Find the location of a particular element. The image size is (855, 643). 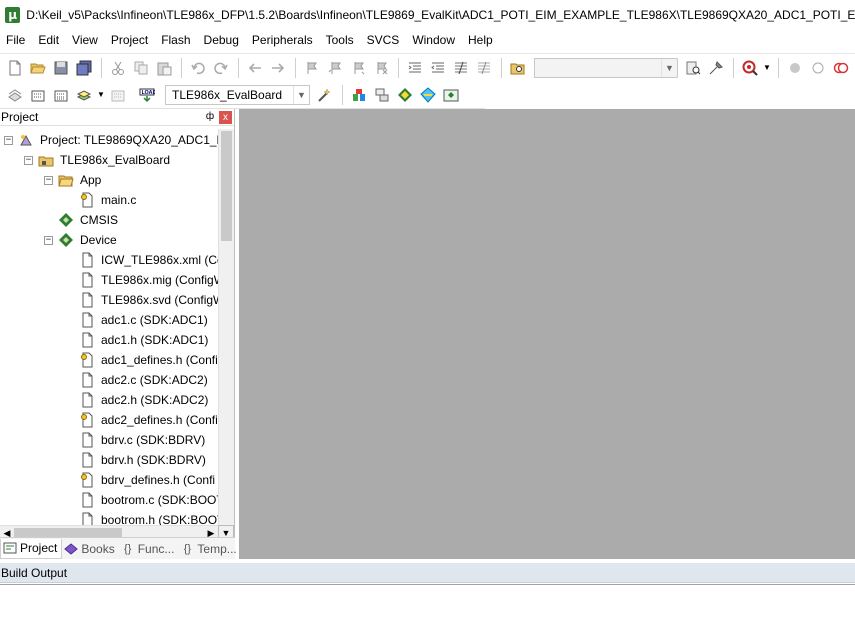

tree-vertical-scrollbar is located at coordinates (226, 327).